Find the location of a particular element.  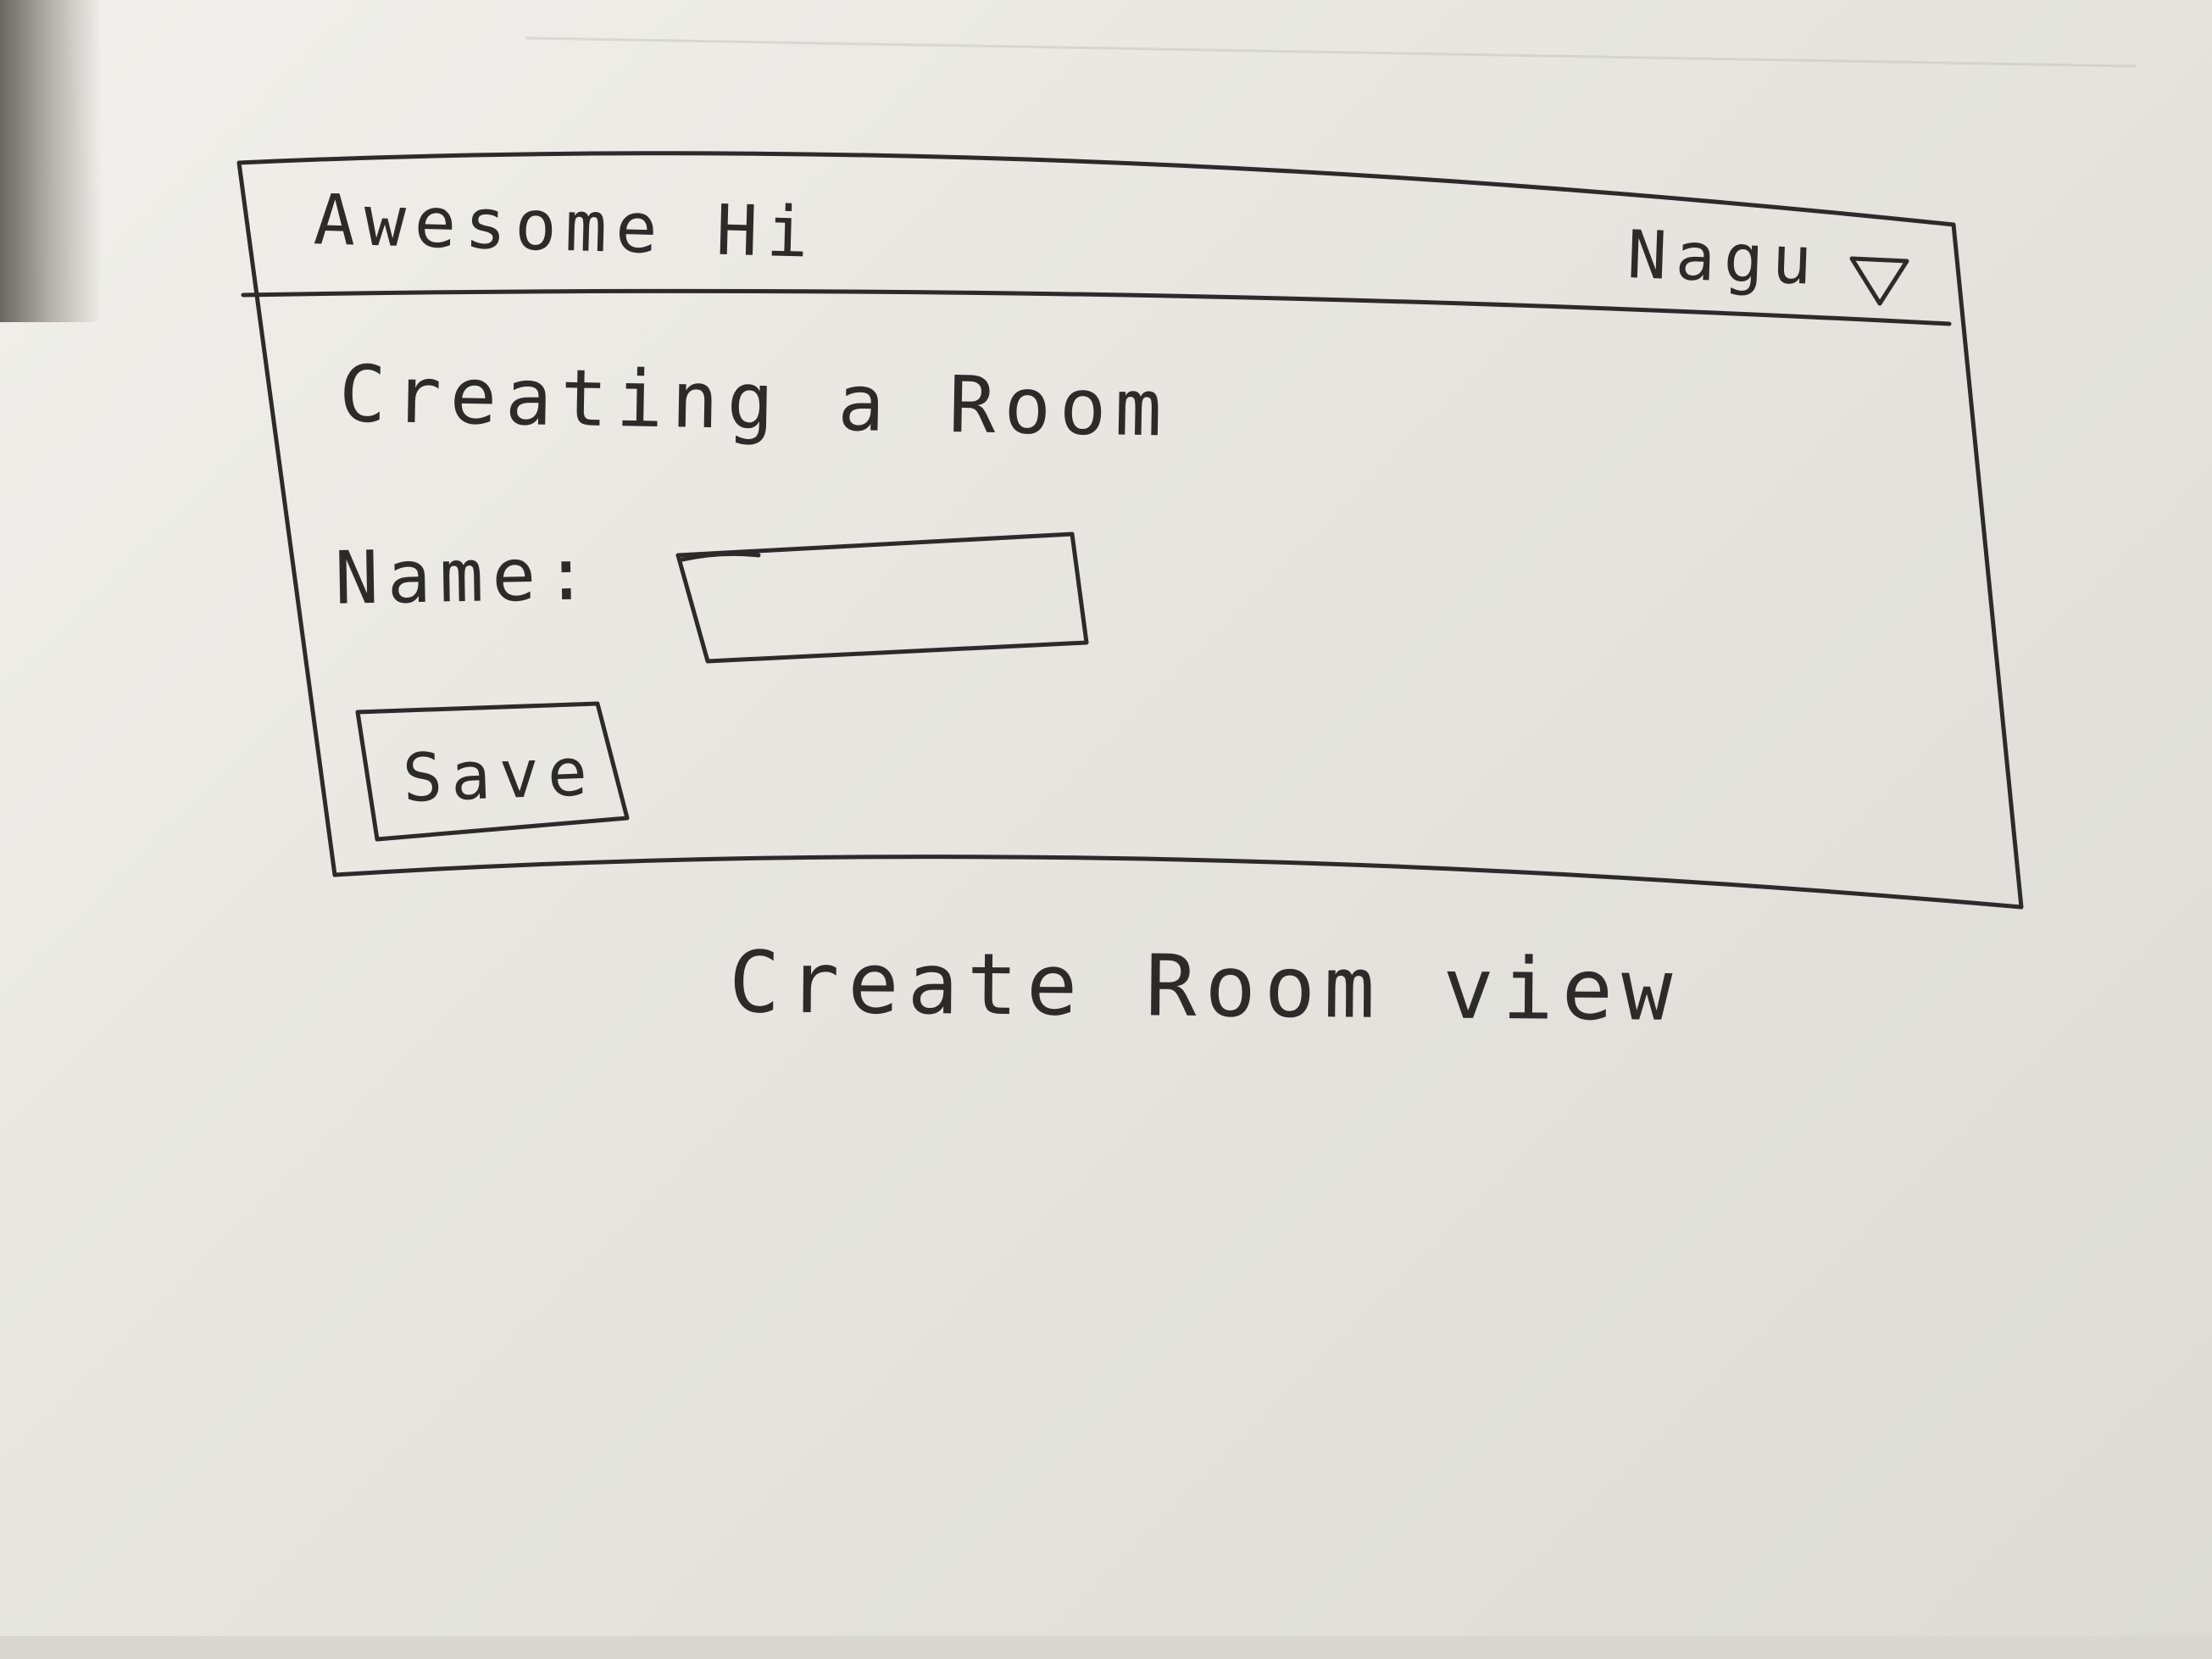

page-title: Creating a Room is located at coordinates (754, 401).